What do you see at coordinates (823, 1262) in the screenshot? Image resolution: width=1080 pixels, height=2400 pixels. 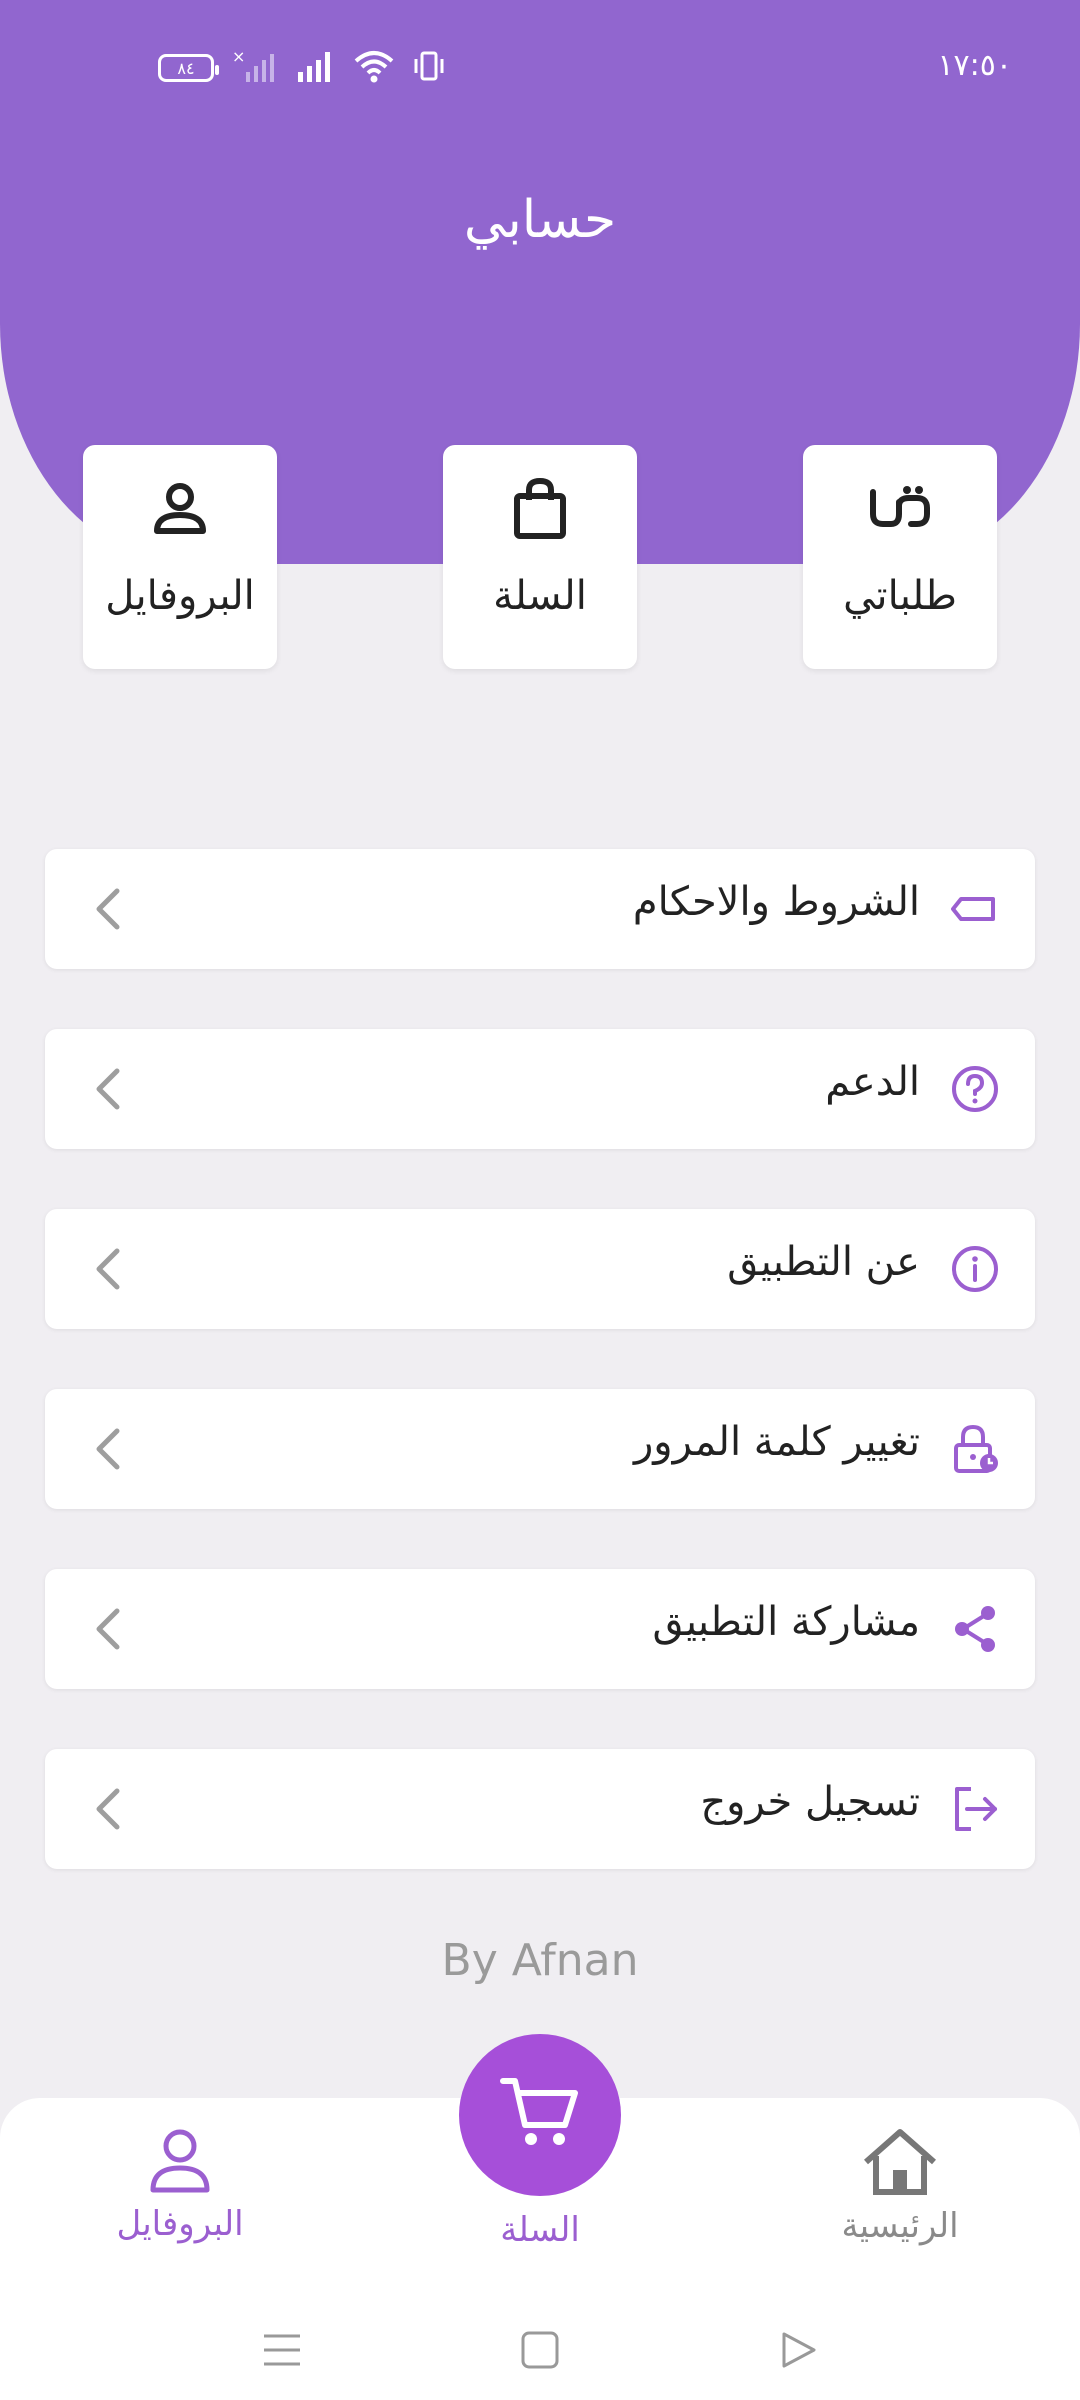 I see `menu-label: عن التطبيق` at bounding box center [823, 1262].